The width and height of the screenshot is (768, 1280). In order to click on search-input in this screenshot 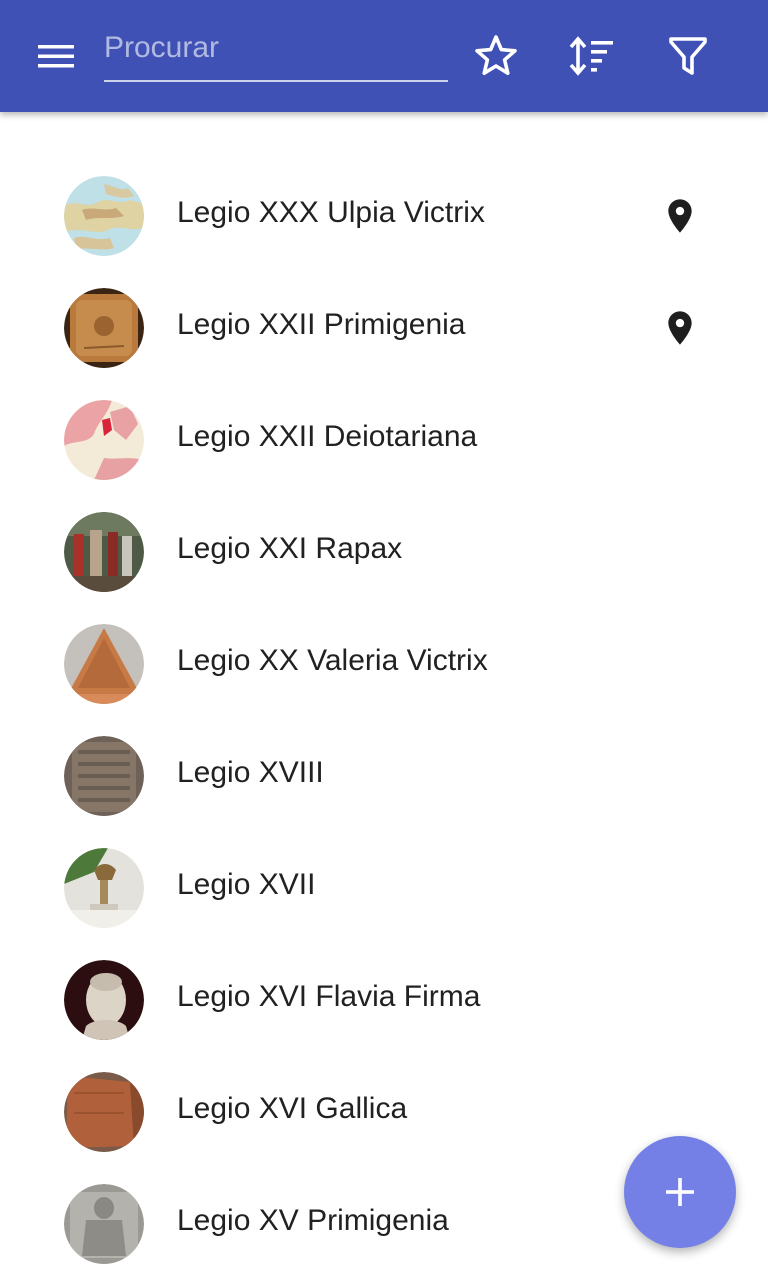, I will do `click(276, 48)`.